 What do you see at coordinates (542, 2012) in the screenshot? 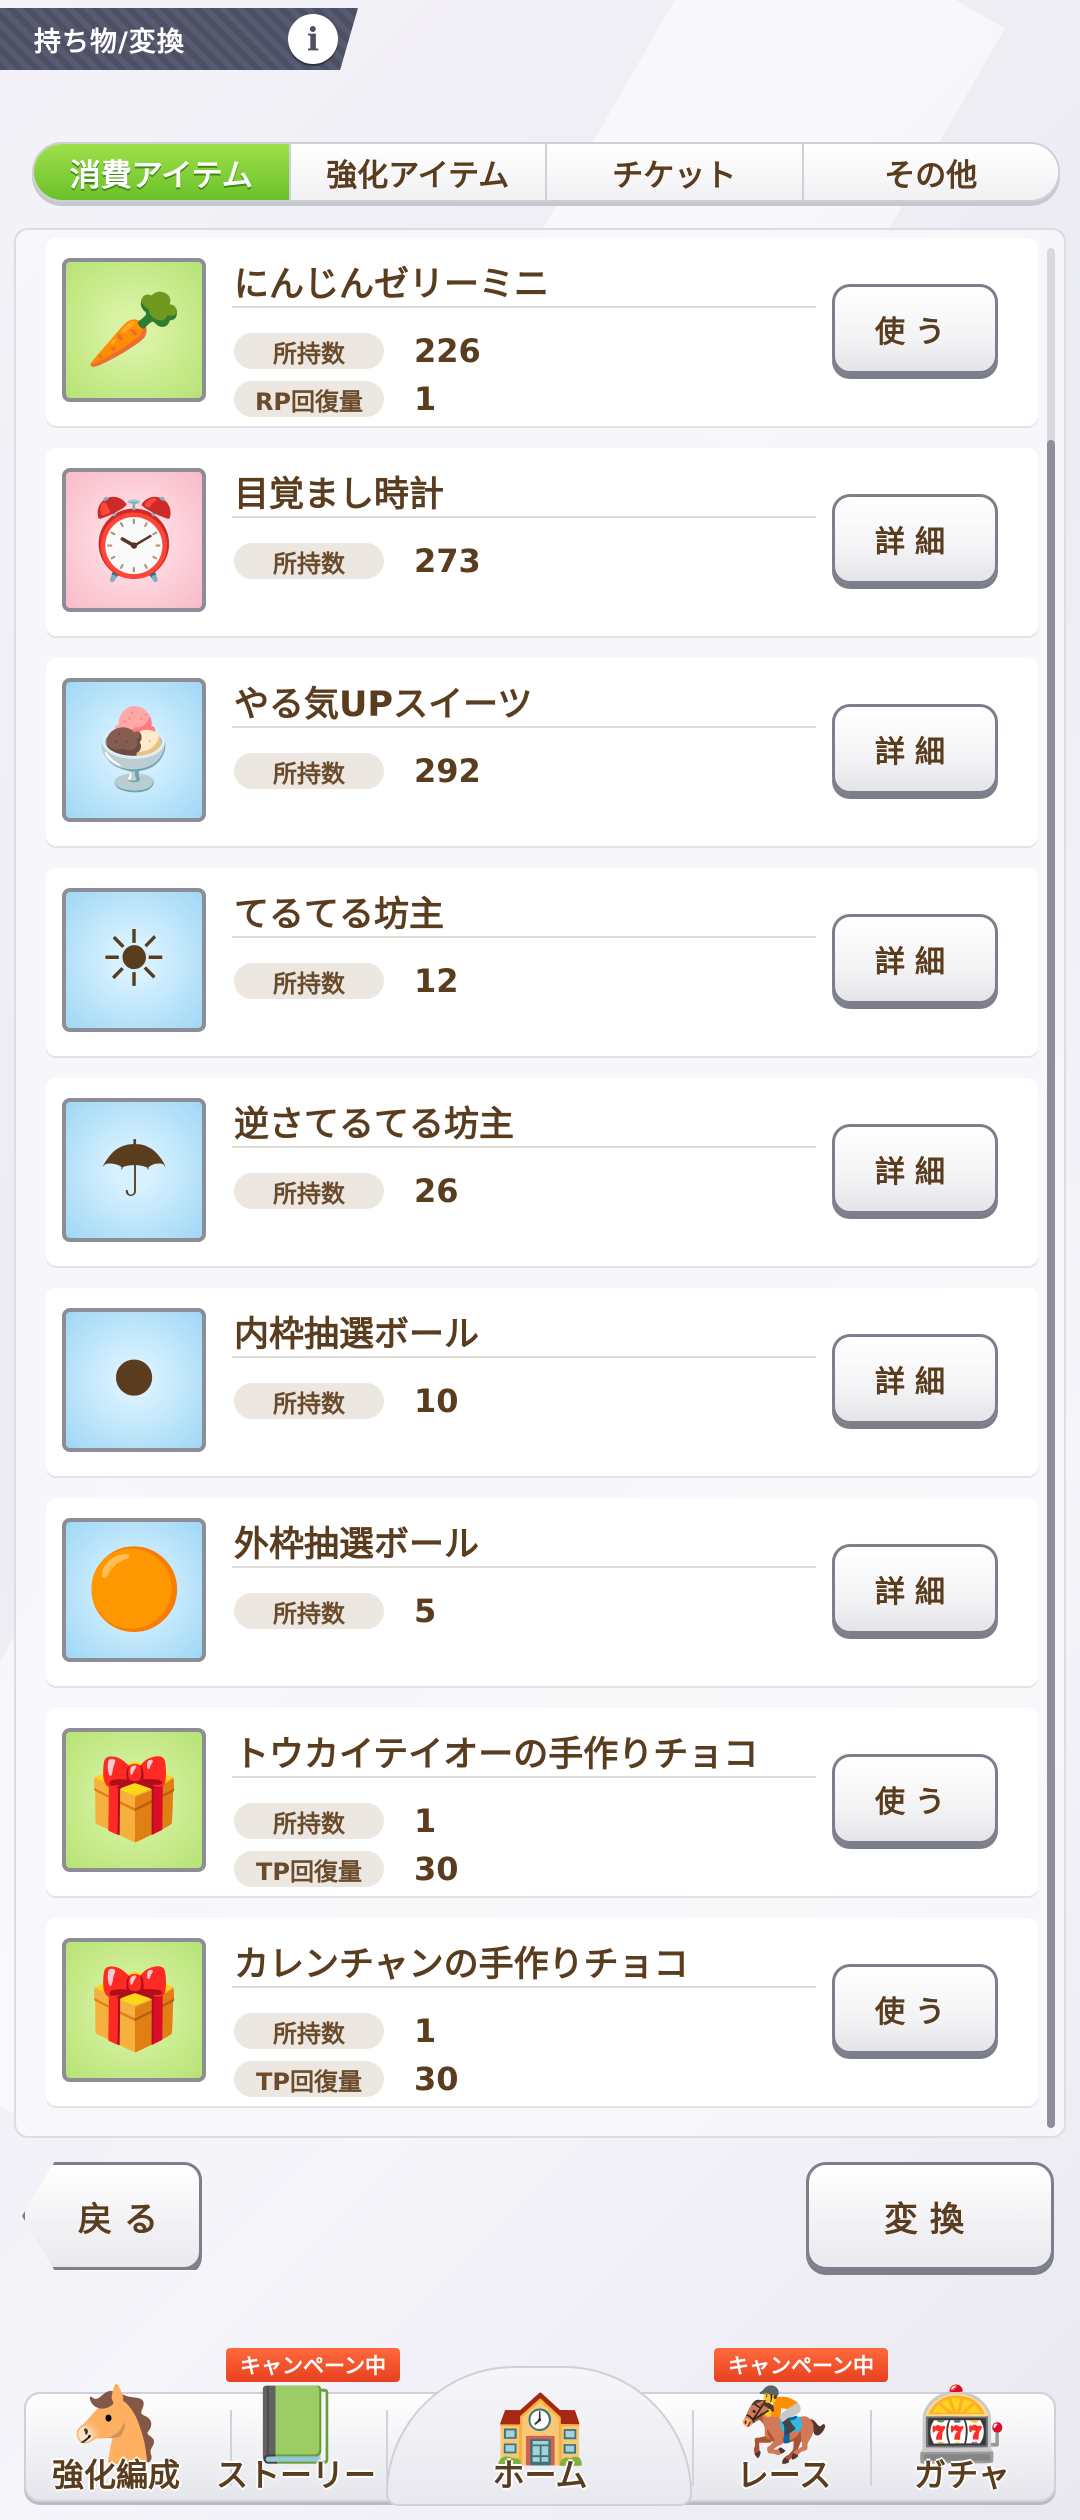
I see `list-item: 🎁 カレンチャンの手作りチョコ所持数 1 TP回復量 30 使う` at bounding box center [542, 2012].